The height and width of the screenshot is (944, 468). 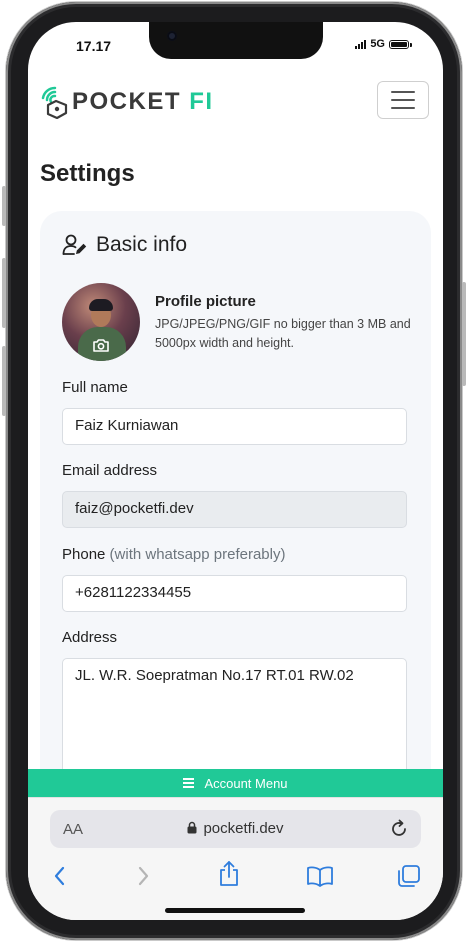 I want to click on url-display: pocketfi.dev, so click(x=235, y=828).